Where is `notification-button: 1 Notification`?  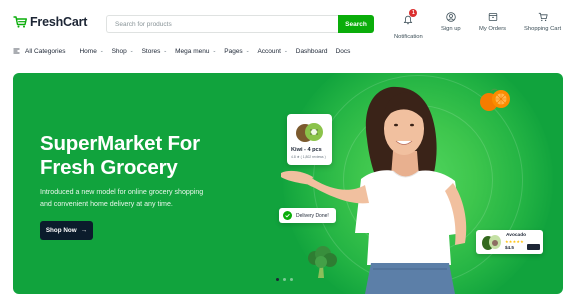 notification-button: 1 Notification is located at coordinates (408, 24).